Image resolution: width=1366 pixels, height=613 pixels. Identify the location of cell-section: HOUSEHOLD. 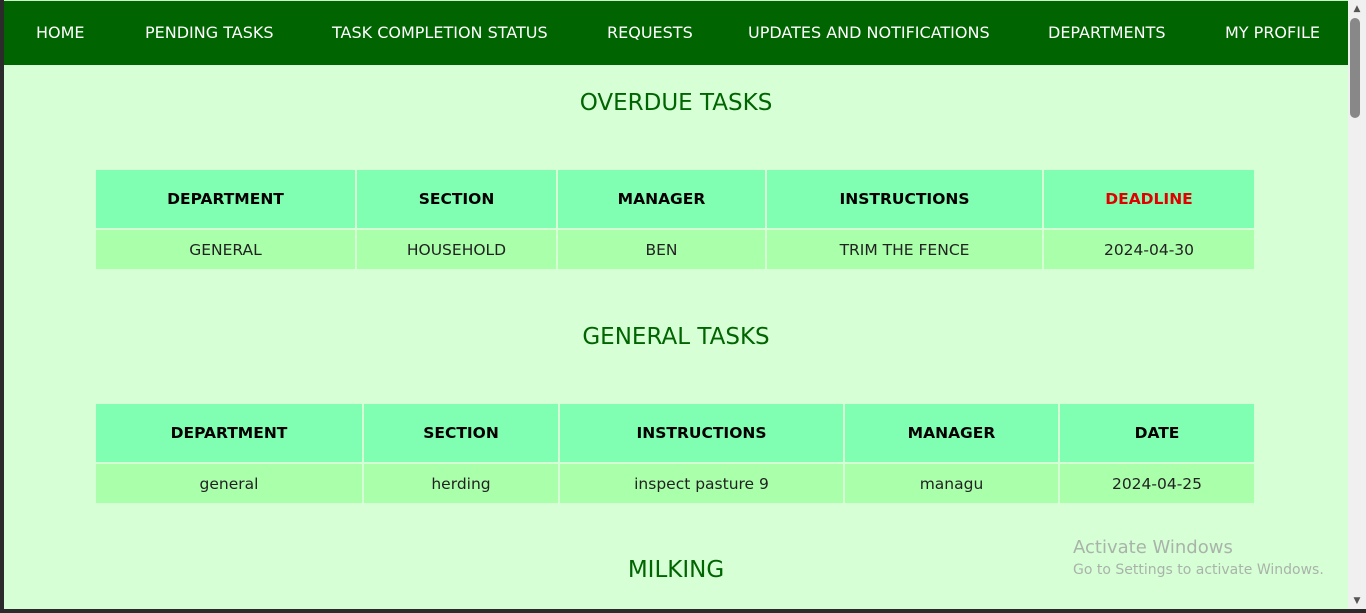
(457, 249).